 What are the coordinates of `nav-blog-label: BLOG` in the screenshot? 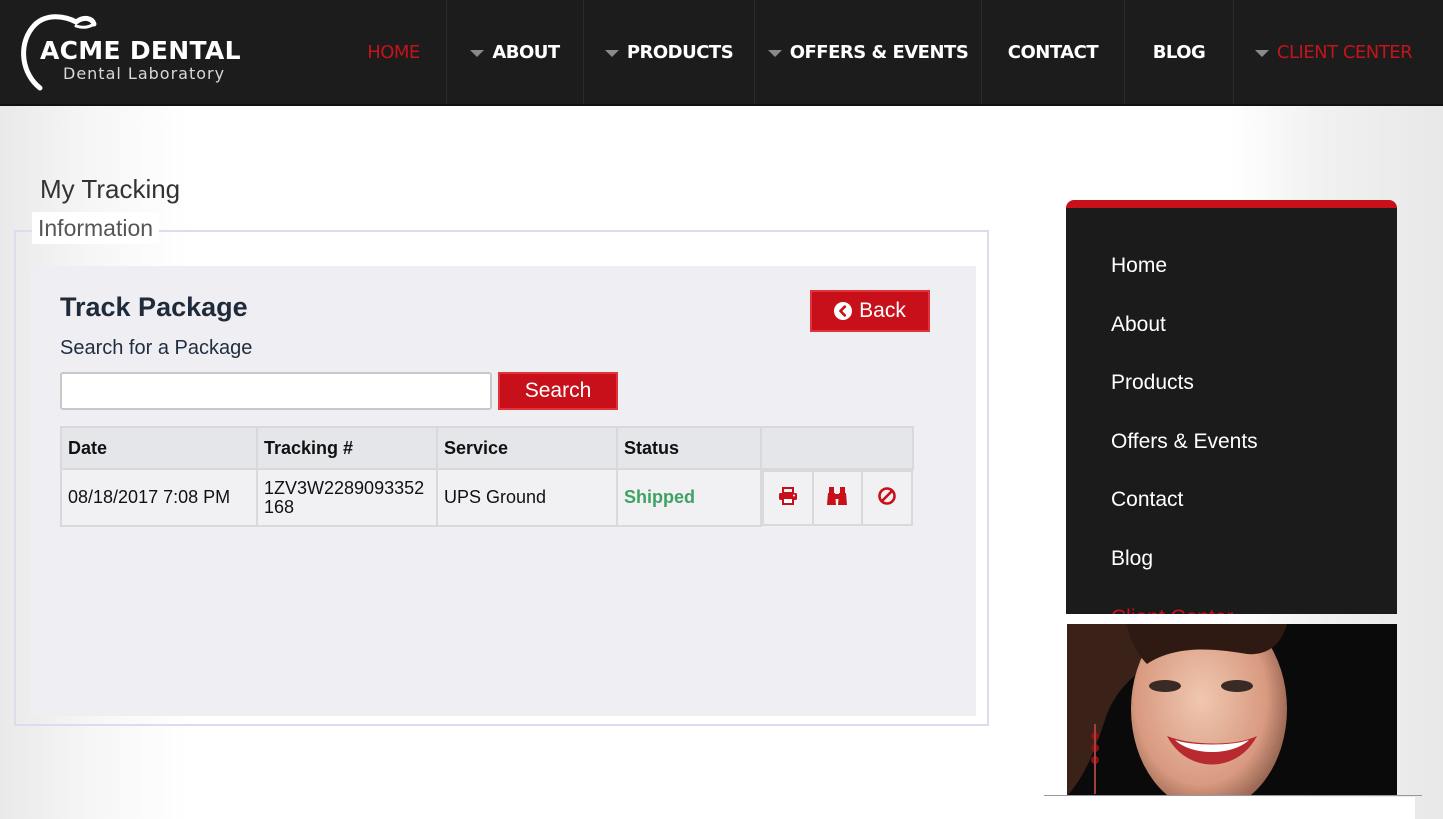 It's located at (1179, 52).